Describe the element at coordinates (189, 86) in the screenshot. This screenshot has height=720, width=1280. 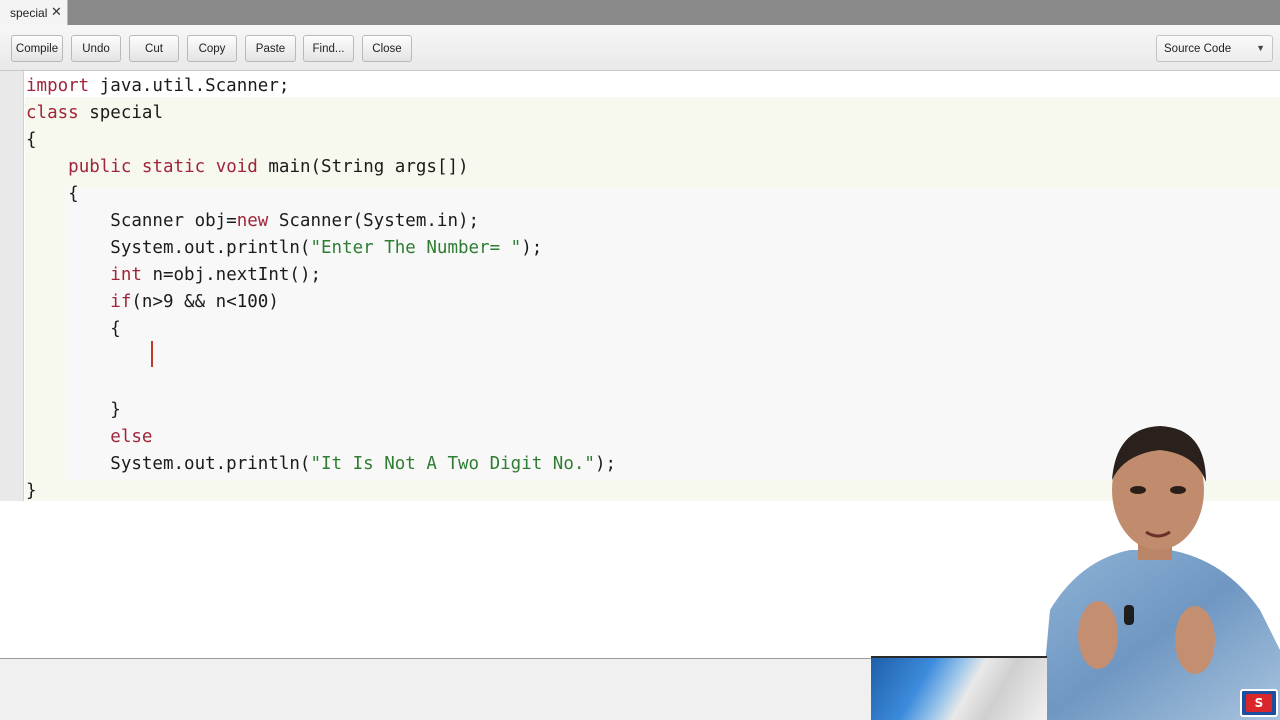
I see `code-token: java.util.Scanner;` at that location.